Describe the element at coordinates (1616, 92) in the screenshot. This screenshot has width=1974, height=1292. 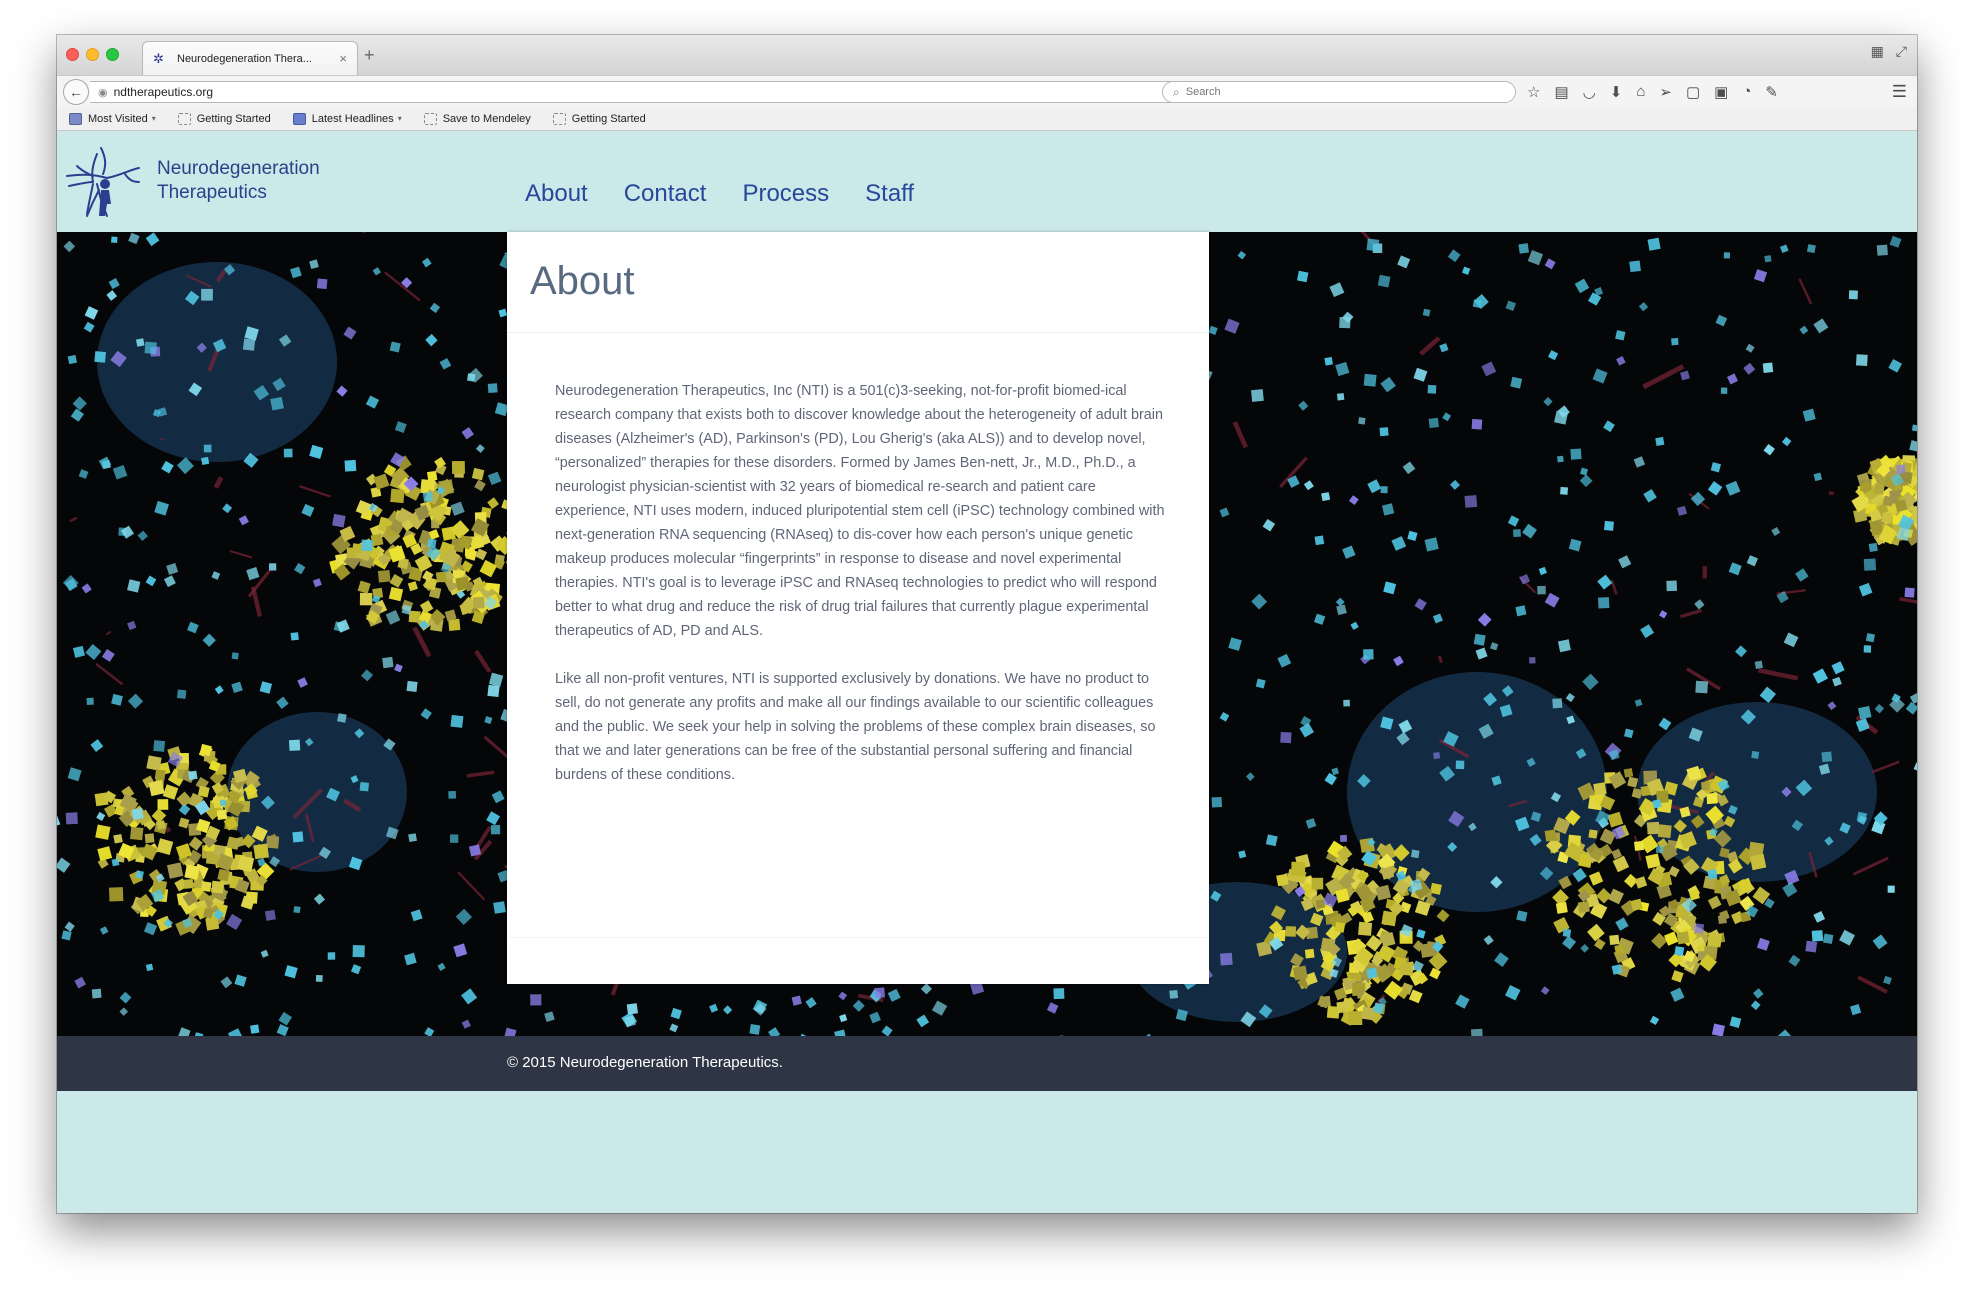
I see `download-icon: ⬇` at that location.